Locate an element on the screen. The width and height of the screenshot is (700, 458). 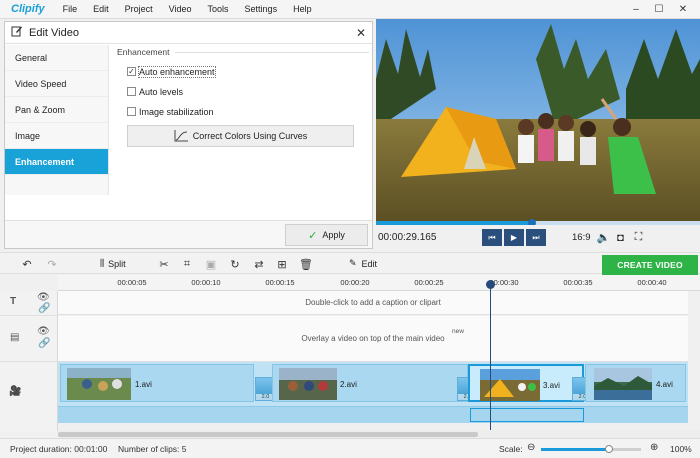
sidebar-item-image: Image is located at coordinates (56, 136).